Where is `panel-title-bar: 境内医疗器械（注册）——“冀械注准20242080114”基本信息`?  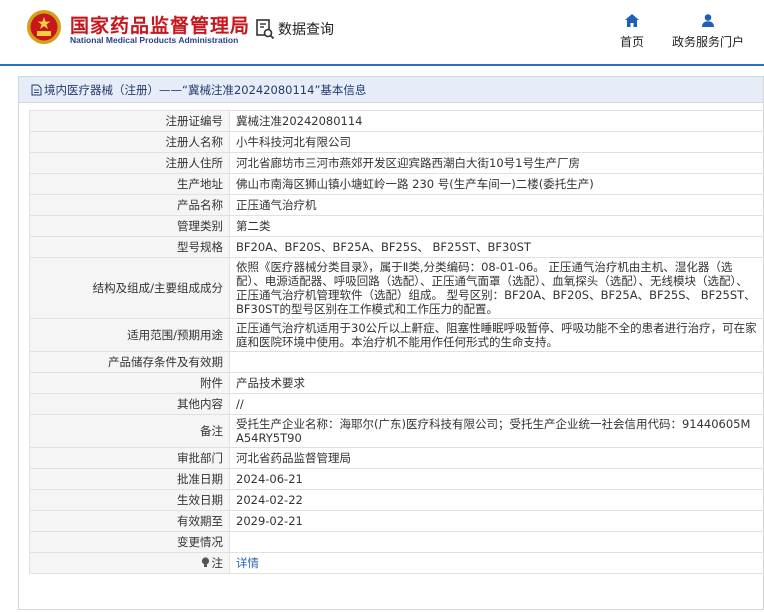
panel-title-bar: 境内医疗器械（注册）——“冀械注准20242080114”基本信息 is located at coordinates (391, 90).